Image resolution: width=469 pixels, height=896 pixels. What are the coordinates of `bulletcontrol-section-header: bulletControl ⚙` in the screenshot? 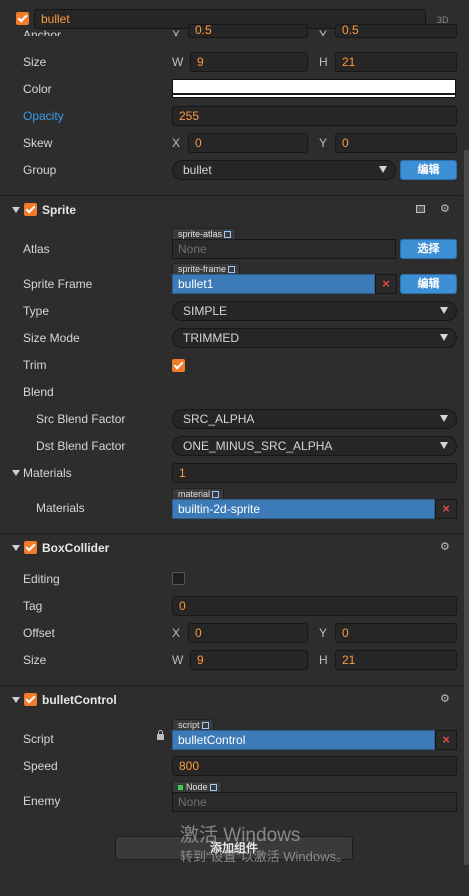 It's located at (231, 700).